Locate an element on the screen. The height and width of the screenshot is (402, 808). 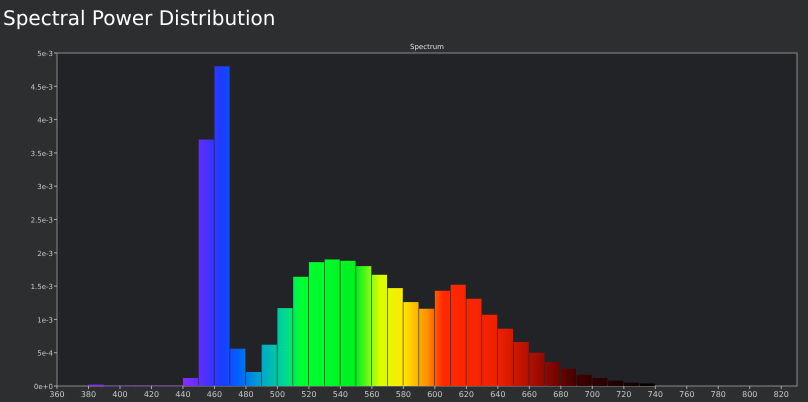
x-tick-label: 400 is located at coordinates (120, 394).